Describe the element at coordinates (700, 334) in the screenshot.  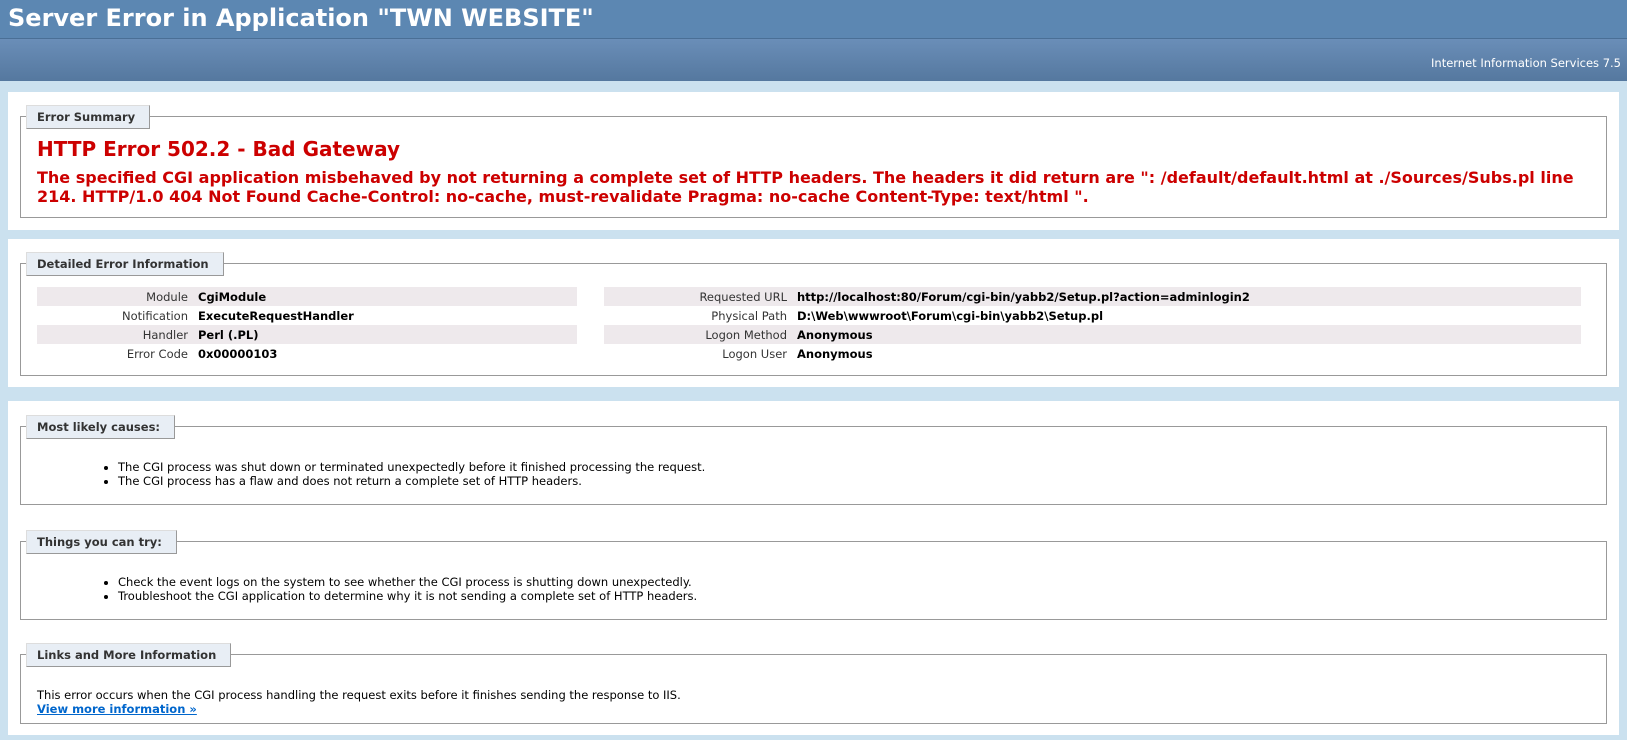
I see `detail-label: Logon Method` at that location.